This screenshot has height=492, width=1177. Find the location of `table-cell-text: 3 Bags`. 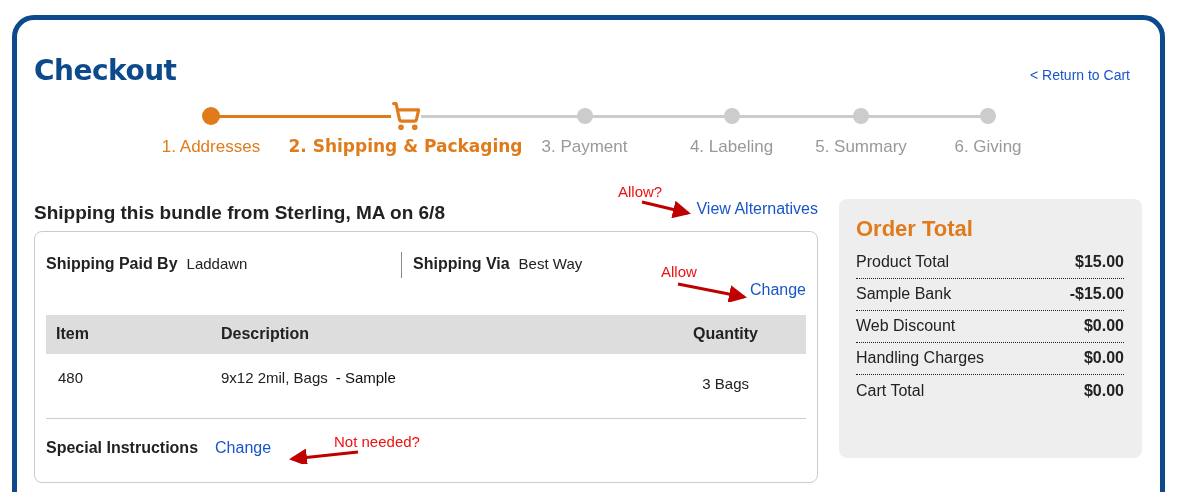

table-cell-text: 3 Bags is located at coordinates (725, 383).